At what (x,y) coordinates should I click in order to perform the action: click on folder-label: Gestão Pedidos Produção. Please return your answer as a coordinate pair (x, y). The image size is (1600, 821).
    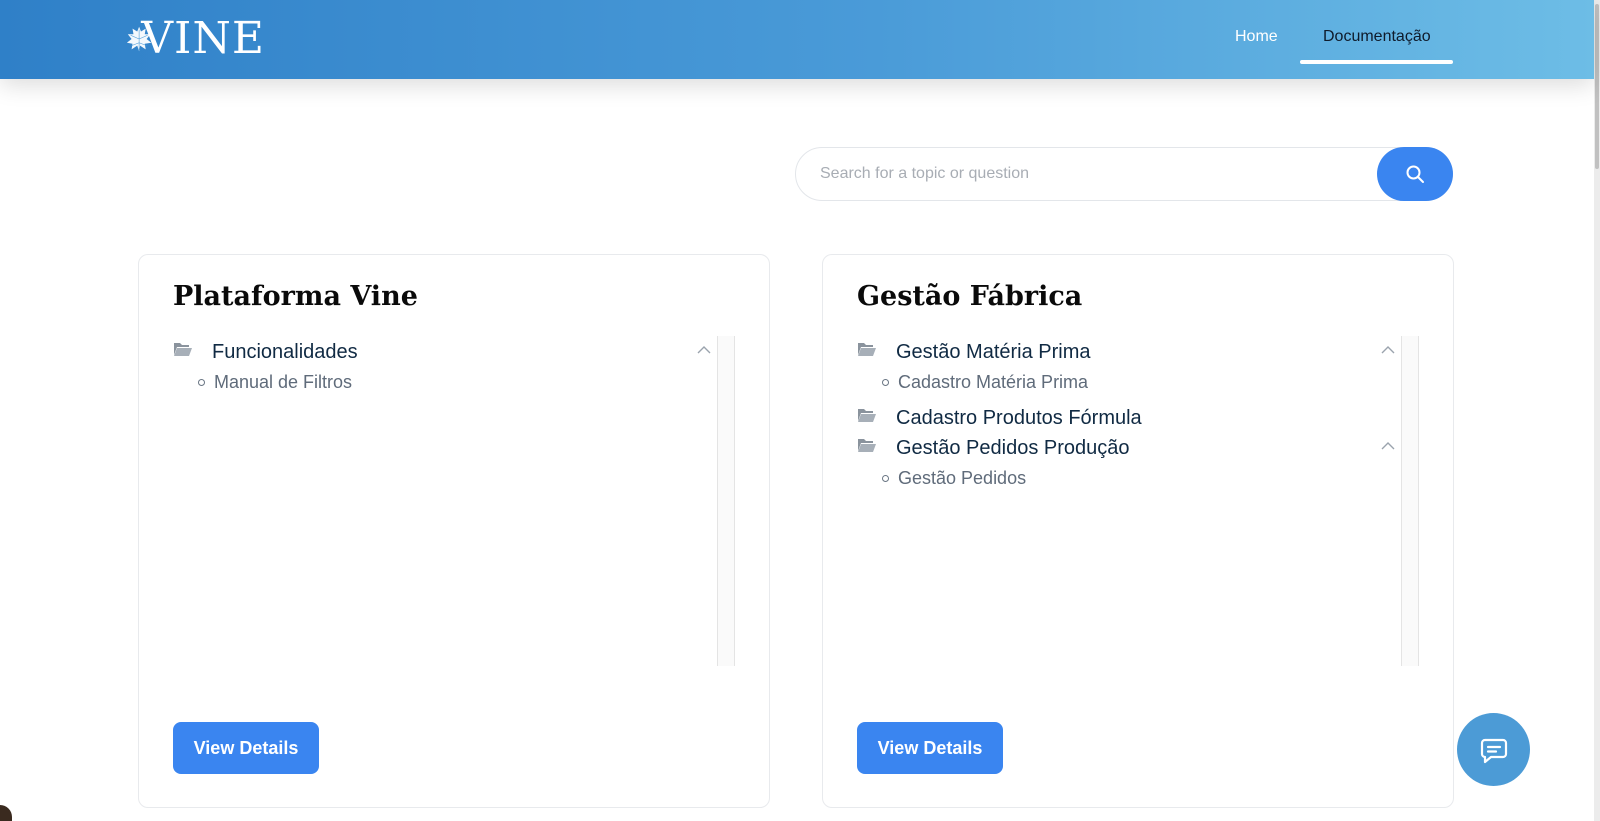
    Looking at the image, I should click on (1013, 448).